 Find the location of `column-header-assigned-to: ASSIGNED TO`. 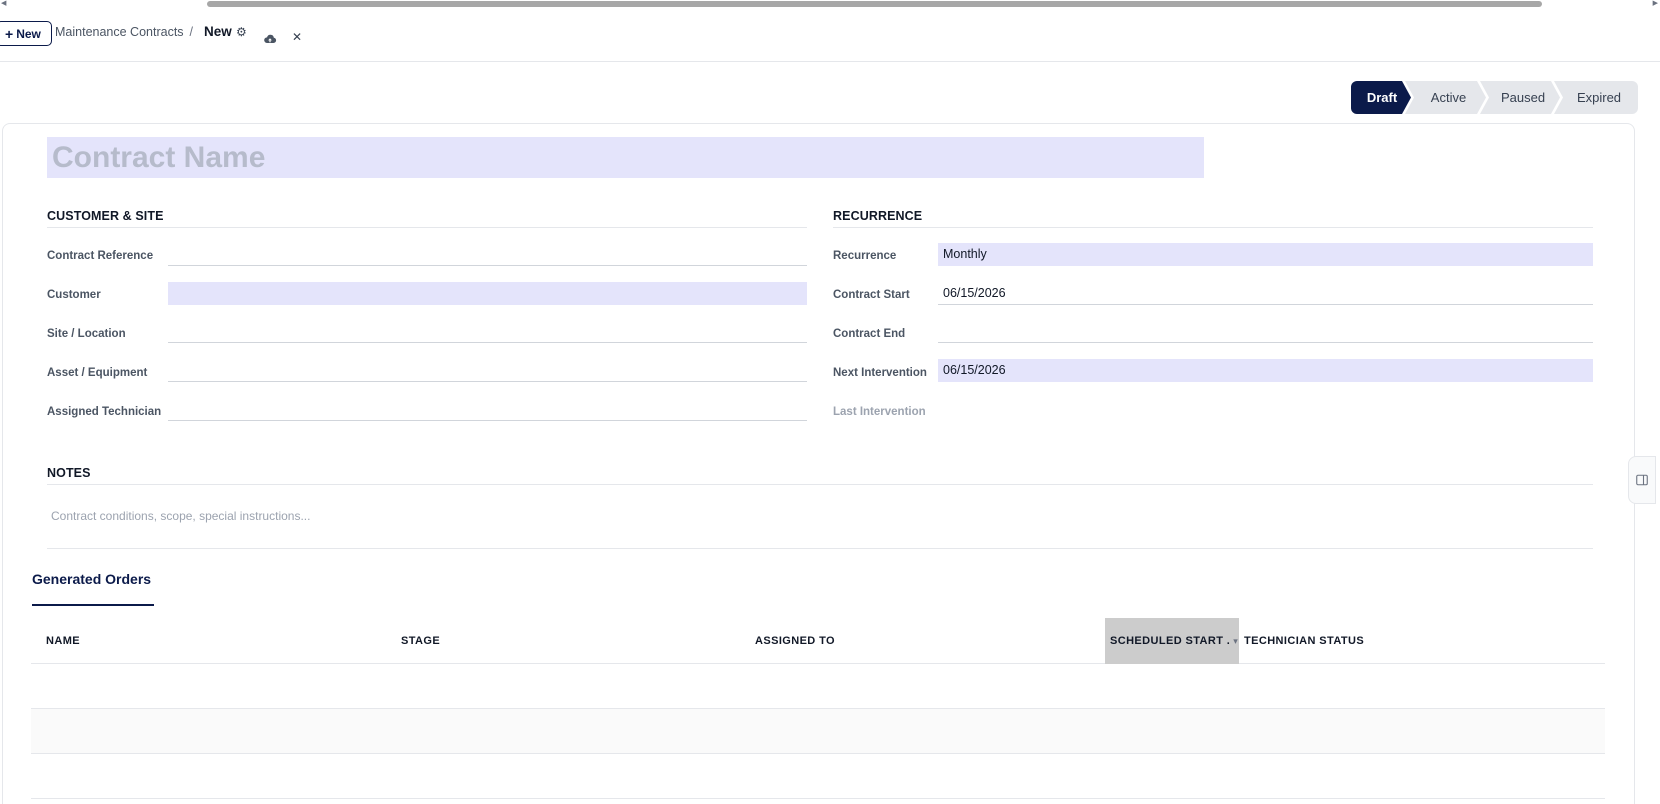

column-header-assigned-to: ASSIGNED TO is located at coordinates (795, 641).